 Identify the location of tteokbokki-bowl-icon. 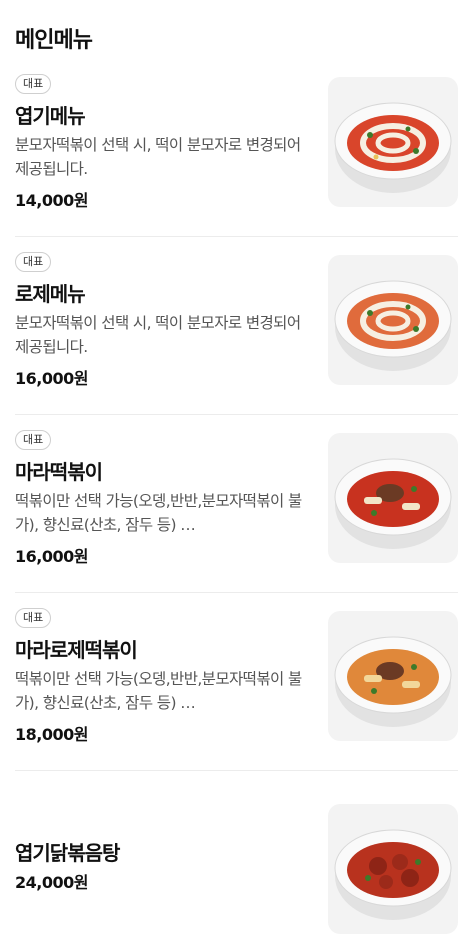
(393, 147).